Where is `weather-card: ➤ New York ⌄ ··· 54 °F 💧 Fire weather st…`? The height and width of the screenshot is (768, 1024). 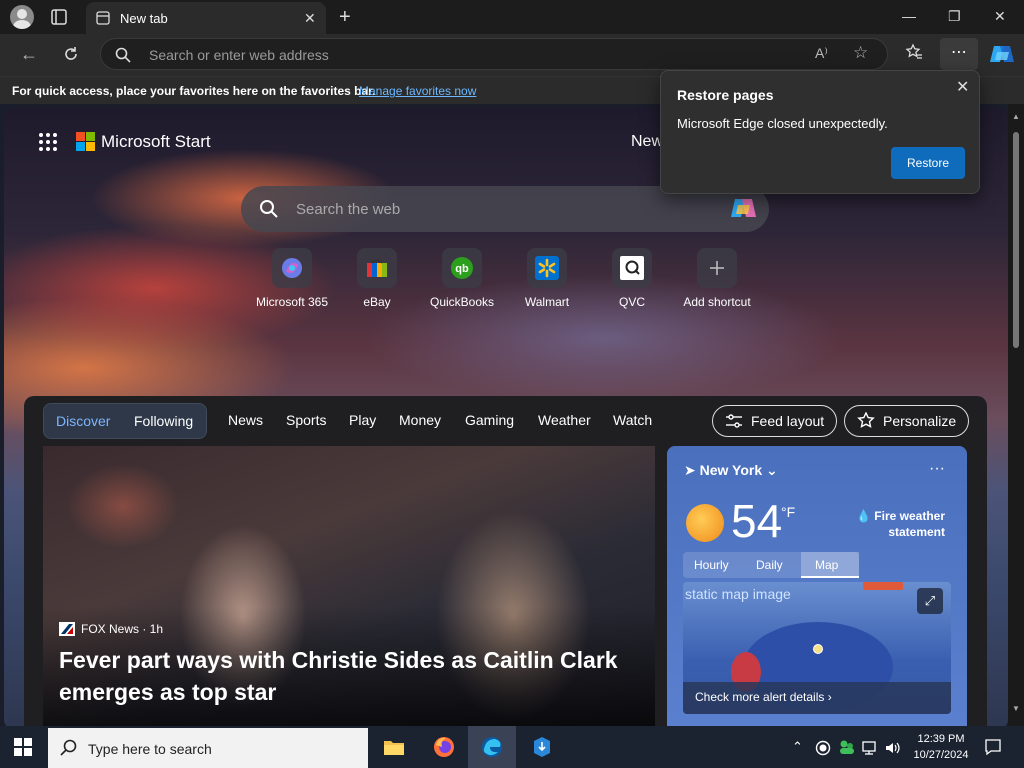 weather-card: ➤ New York ⌄ ··· 54 °F 💧 Fire weather st… is located at coordinates (817, 586).